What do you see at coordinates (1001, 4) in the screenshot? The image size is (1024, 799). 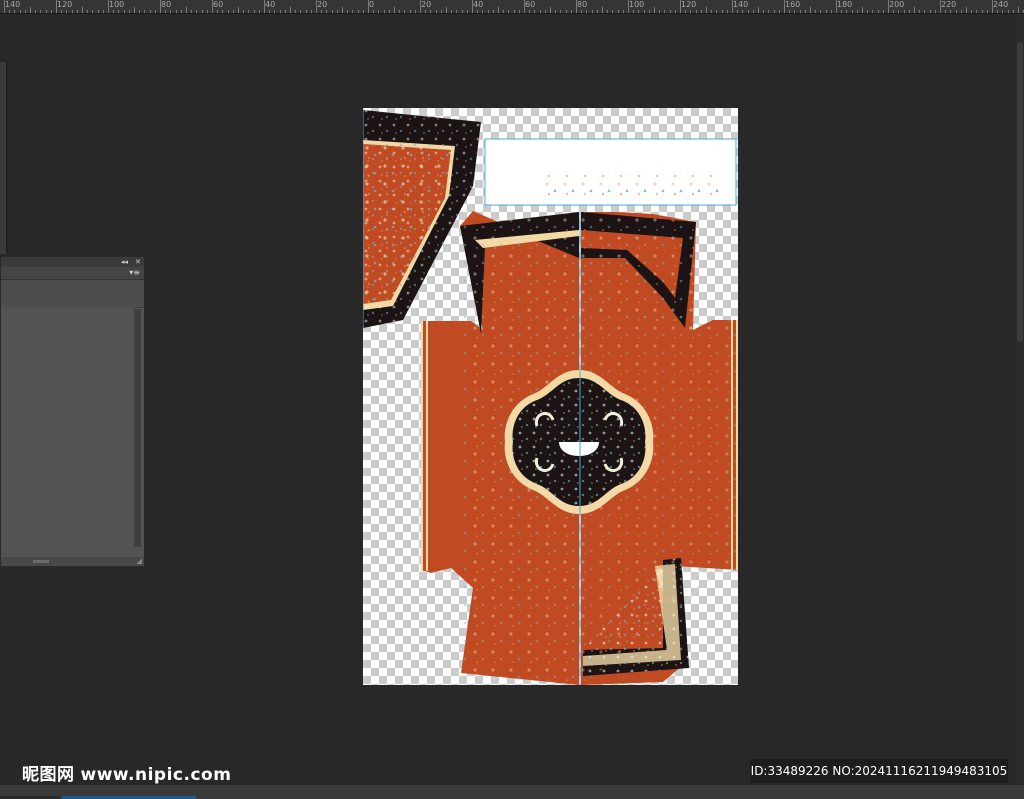 I see `ruler-label: 240` at bounding box center [1001, 4].